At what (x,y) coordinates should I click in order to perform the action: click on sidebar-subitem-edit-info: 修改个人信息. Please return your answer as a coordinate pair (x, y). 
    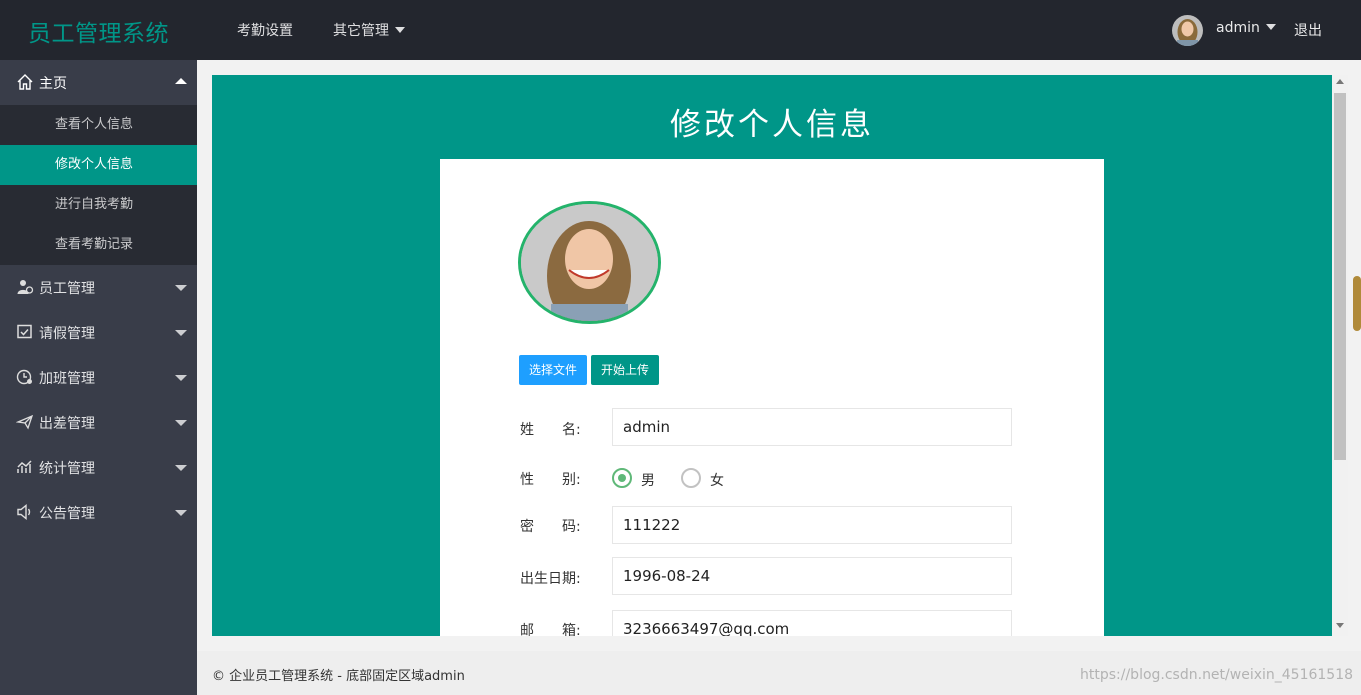
    Looking at the image, I should click on (98, 165).